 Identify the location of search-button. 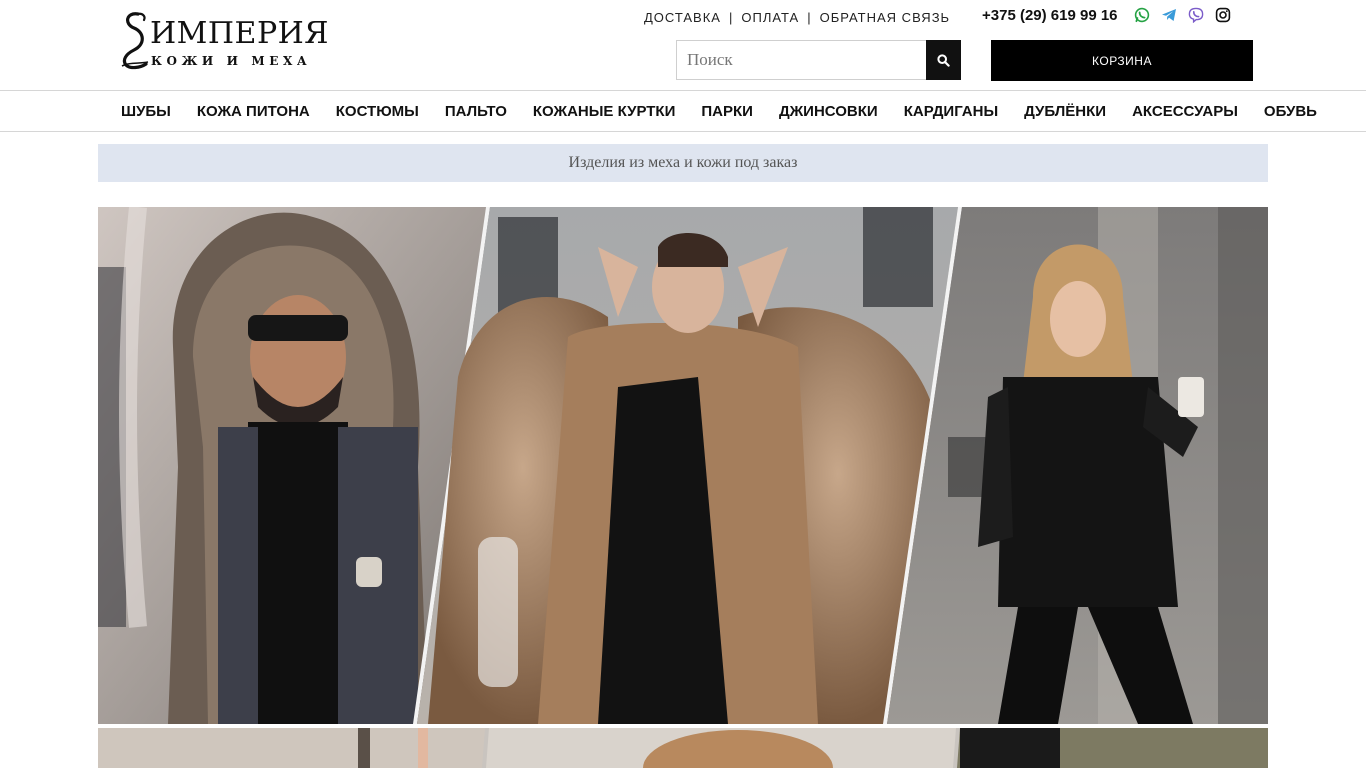
(943, 60).